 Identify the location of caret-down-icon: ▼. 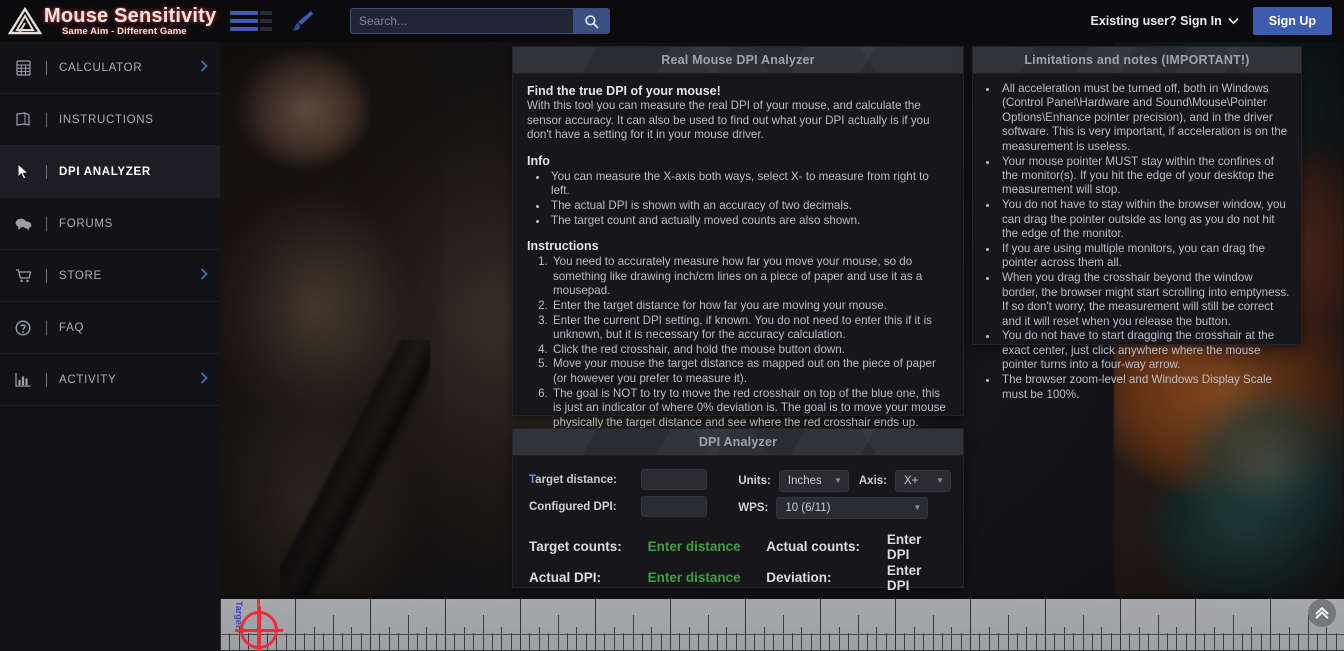
(940, 480).